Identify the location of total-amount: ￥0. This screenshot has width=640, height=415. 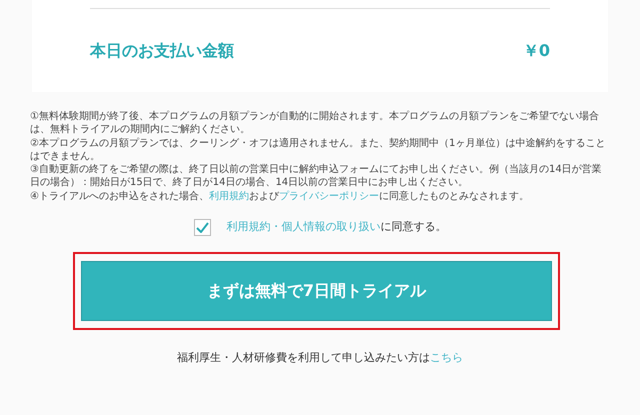
(536, 51).